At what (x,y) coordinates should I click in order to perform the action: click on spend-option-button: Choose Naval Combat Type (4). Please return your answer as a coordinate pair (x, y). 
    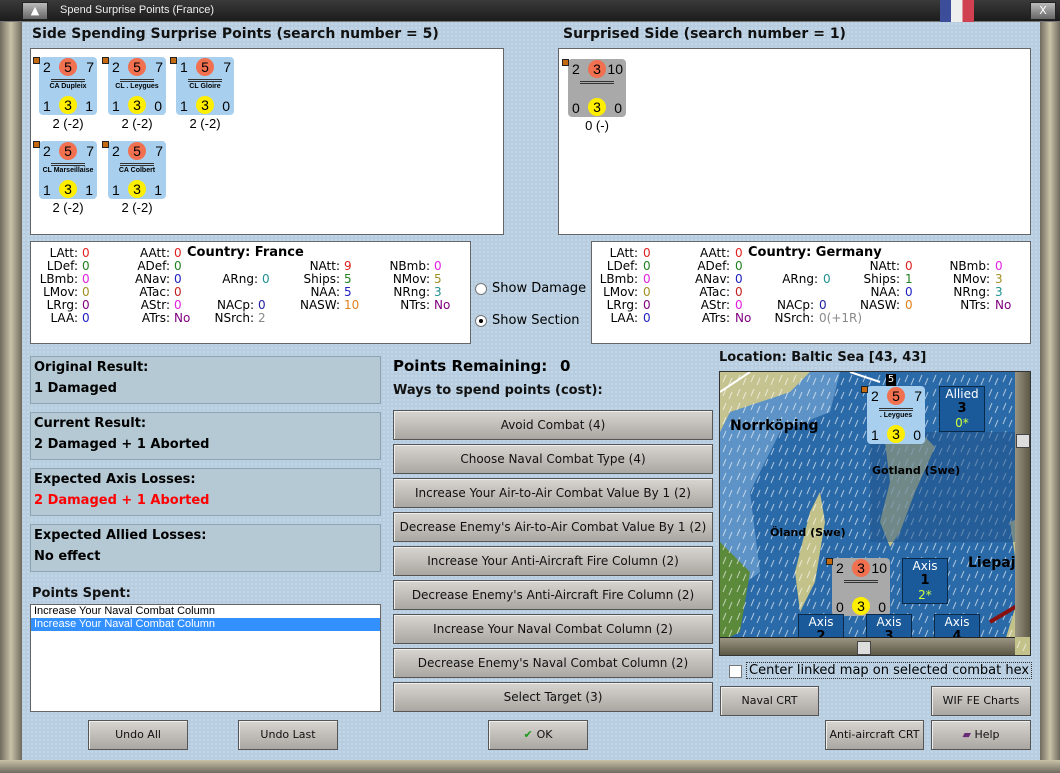
    Looking at the image, I should click on (553, 459).